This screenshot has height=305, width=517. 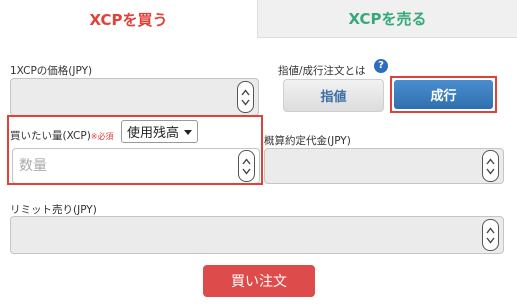 I want to click on order-type-label: 指値/成行注文とは, so click(x=322, y=71).